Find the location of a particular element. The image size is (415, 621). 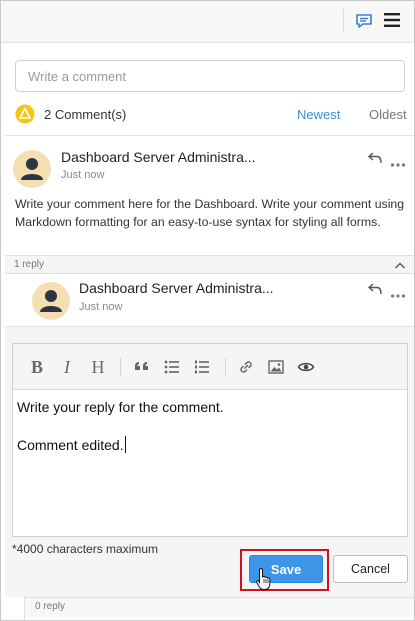

numbered-list-icon is located at coordinates (202, 367).